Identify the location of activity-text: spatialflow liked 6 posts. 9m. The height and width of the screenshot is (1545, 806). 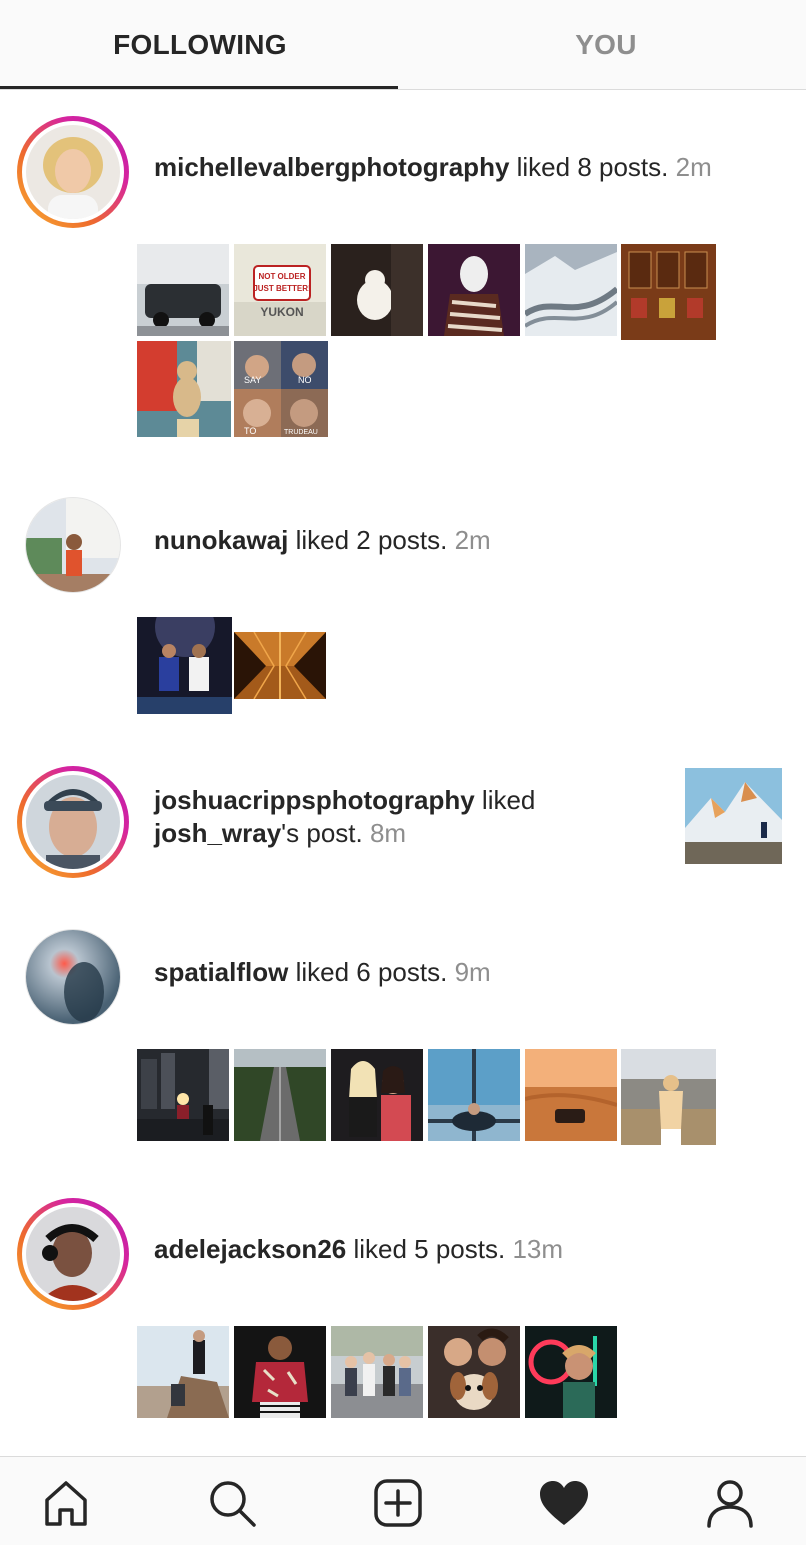
(322, 972).